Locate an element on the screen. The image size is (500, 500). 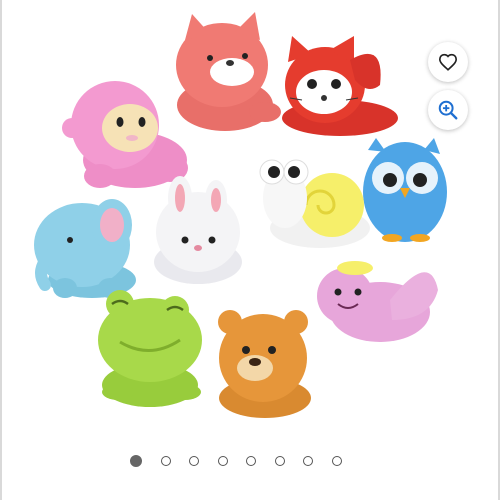
left-divider is located at coordinates (1, 250).